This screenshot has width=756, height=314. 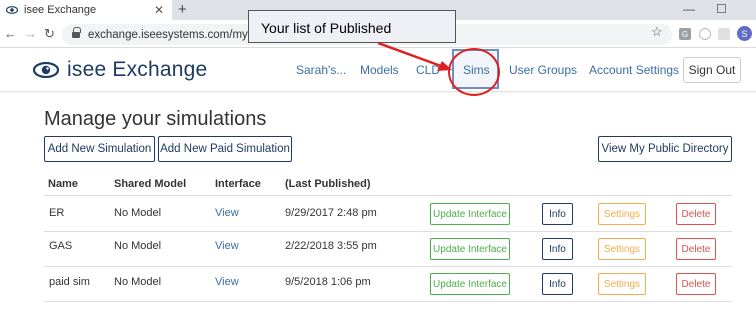 What do you see at coordinates (150, 184) in the screenshot?
I see `column-header-shared-model: Shared Model` at bounding box center [150, 184].